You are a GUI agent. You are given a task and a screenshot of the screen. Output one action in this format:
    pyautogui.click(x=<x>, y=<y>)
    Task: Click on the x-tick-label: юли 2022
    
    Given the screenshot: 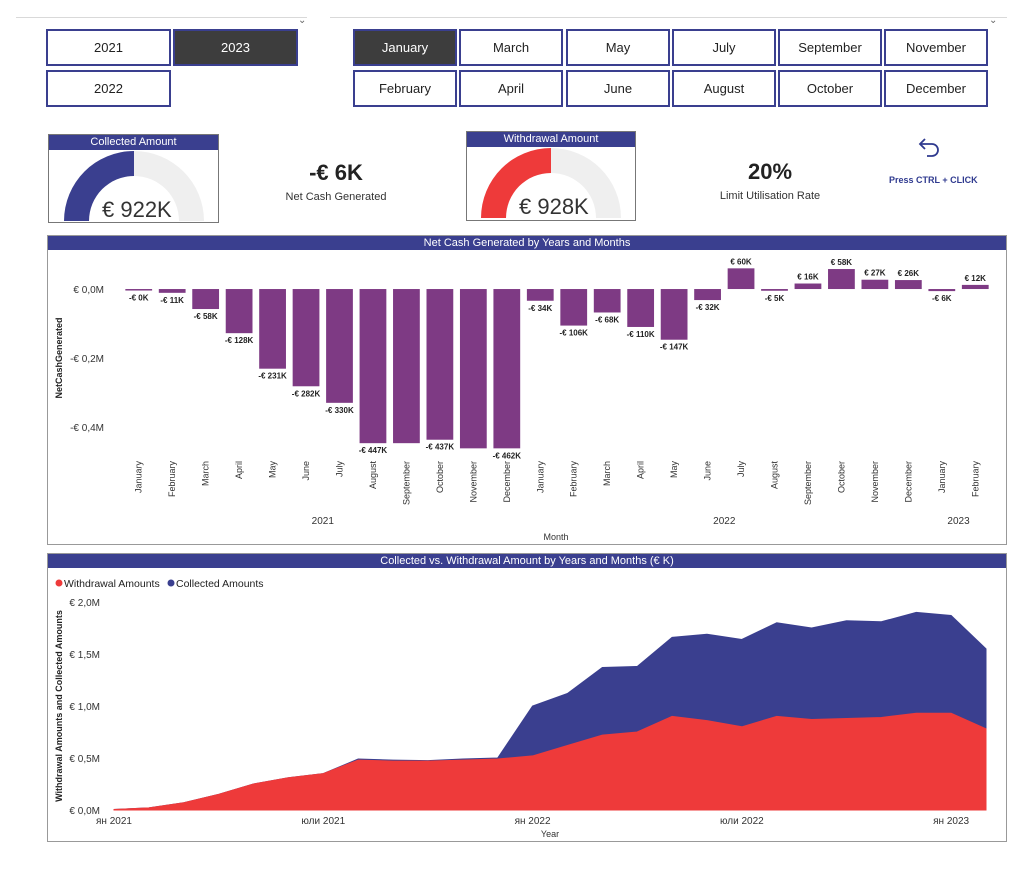 What is the action you would take?
    pyautogui.click(x=742, y=821)
    